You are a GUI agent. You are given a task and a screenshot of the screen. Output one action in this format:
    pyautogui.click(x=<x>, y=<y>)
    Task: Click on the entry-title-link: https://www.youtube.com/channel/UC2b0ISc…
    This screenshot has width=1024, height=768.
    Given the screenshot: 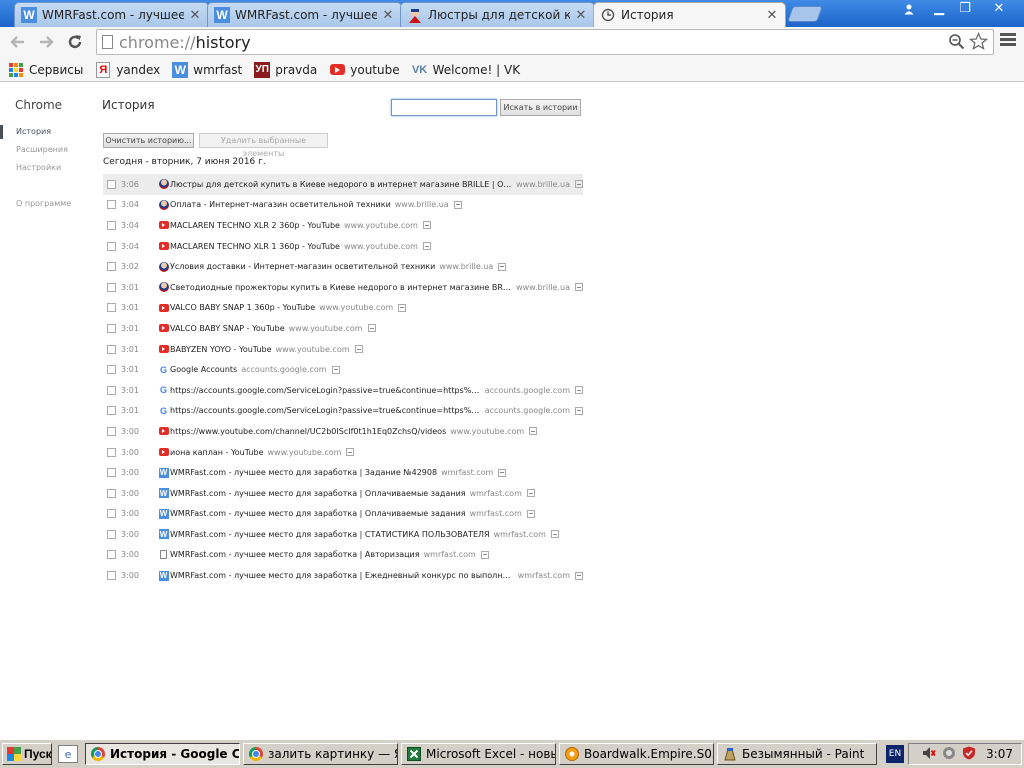 What is the action you would take?
    pyautogui.click(x=308, y=431)
    